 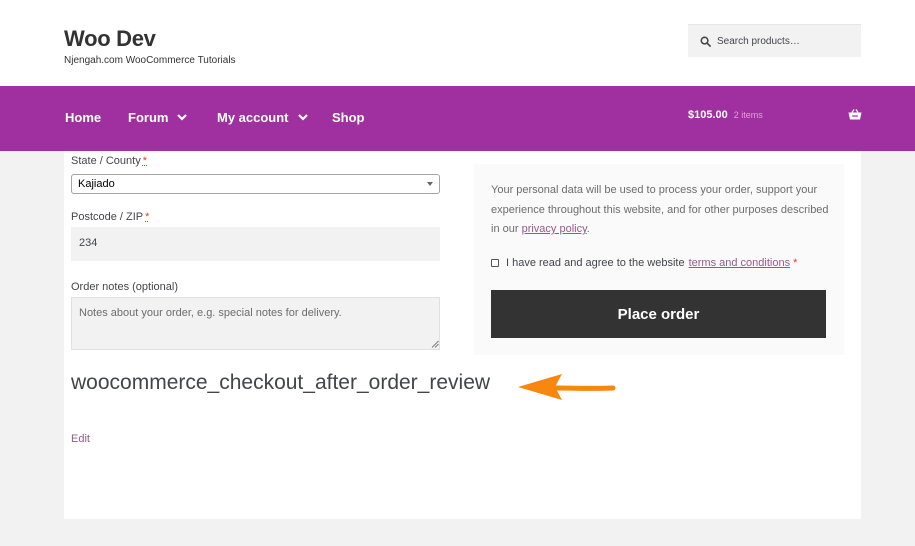 I want to click on search-icon, so click(x=705, y=41).